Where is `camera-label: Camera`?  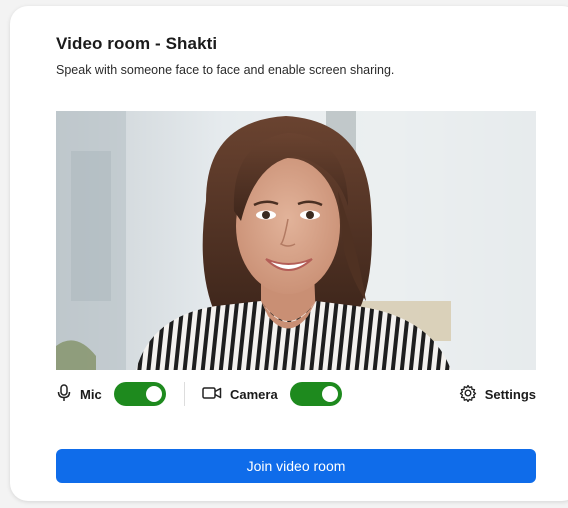 camera-label: Camera is located at coordinates (254, 394).